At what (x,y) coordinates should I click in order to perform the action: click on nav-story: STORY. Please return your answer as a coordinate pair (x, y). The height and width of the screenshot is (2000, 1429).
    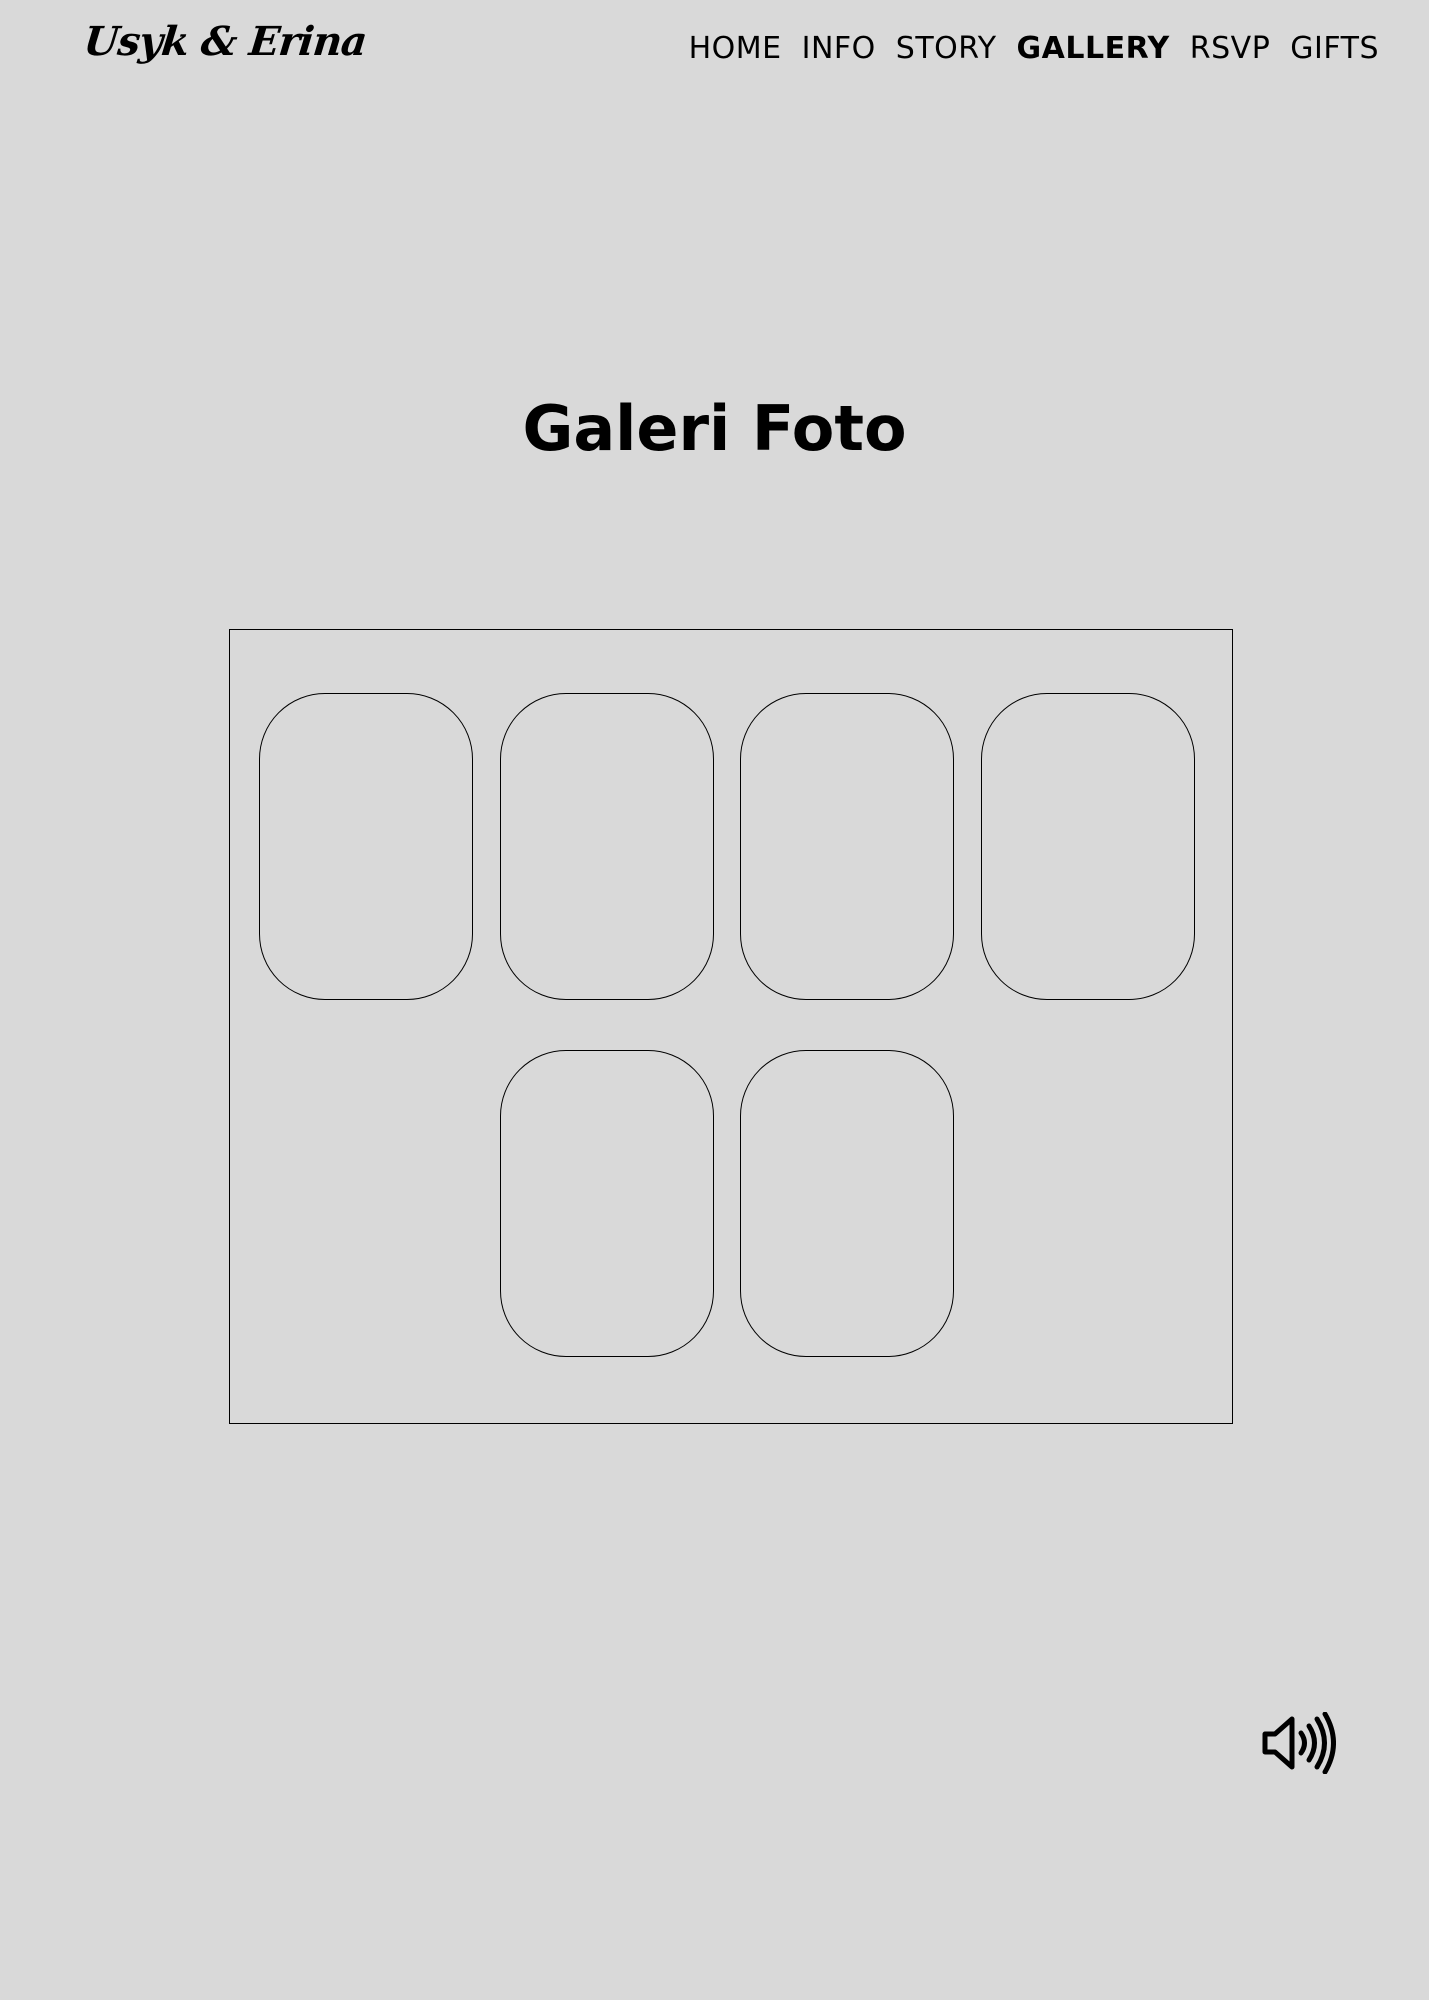
    Looking at the image, I should click on (946, 49).